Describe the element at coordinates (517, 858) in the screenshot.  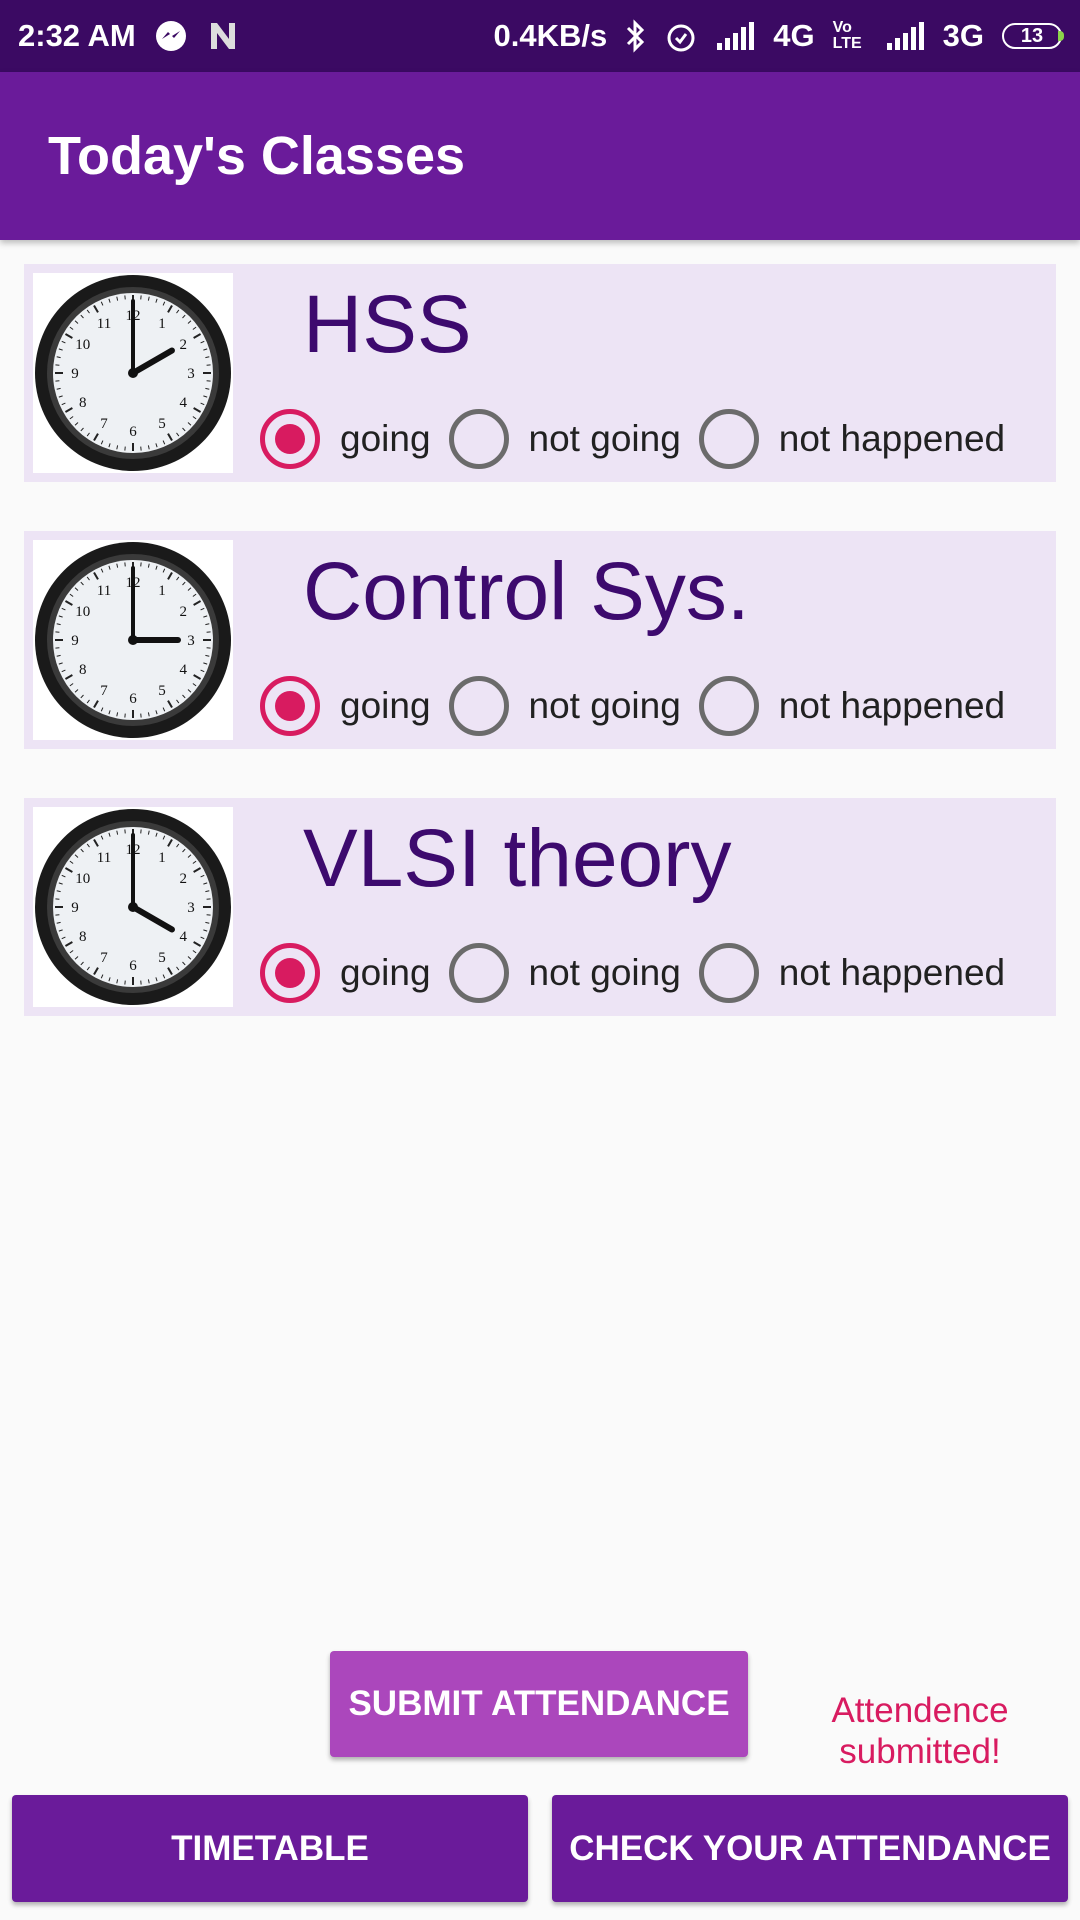
I see `class-title: VLSI theory` at that location.